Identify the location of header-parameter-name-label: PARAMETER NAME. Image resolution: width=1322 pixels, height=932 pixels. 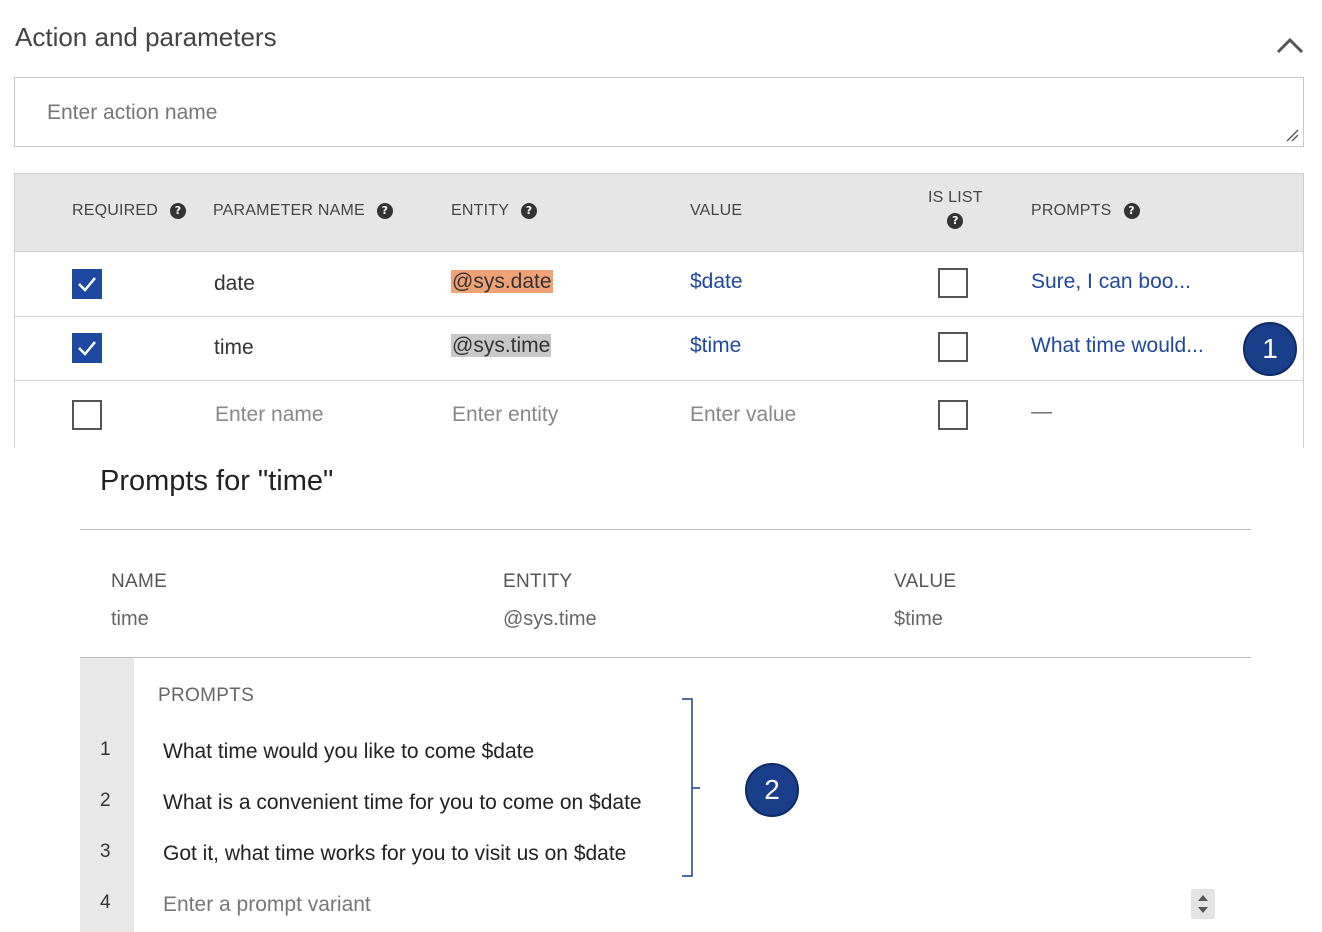
(289, 210).